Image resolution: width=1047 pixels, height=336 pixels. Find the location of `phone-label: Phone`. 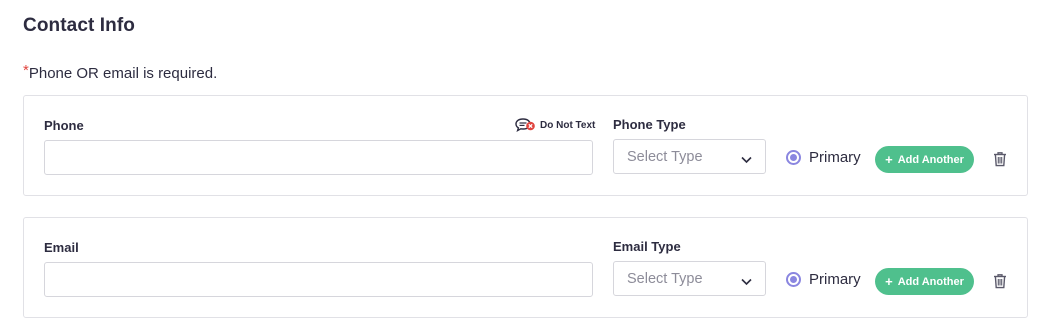

phone-label: Phone is located at coordinates (64, 125).